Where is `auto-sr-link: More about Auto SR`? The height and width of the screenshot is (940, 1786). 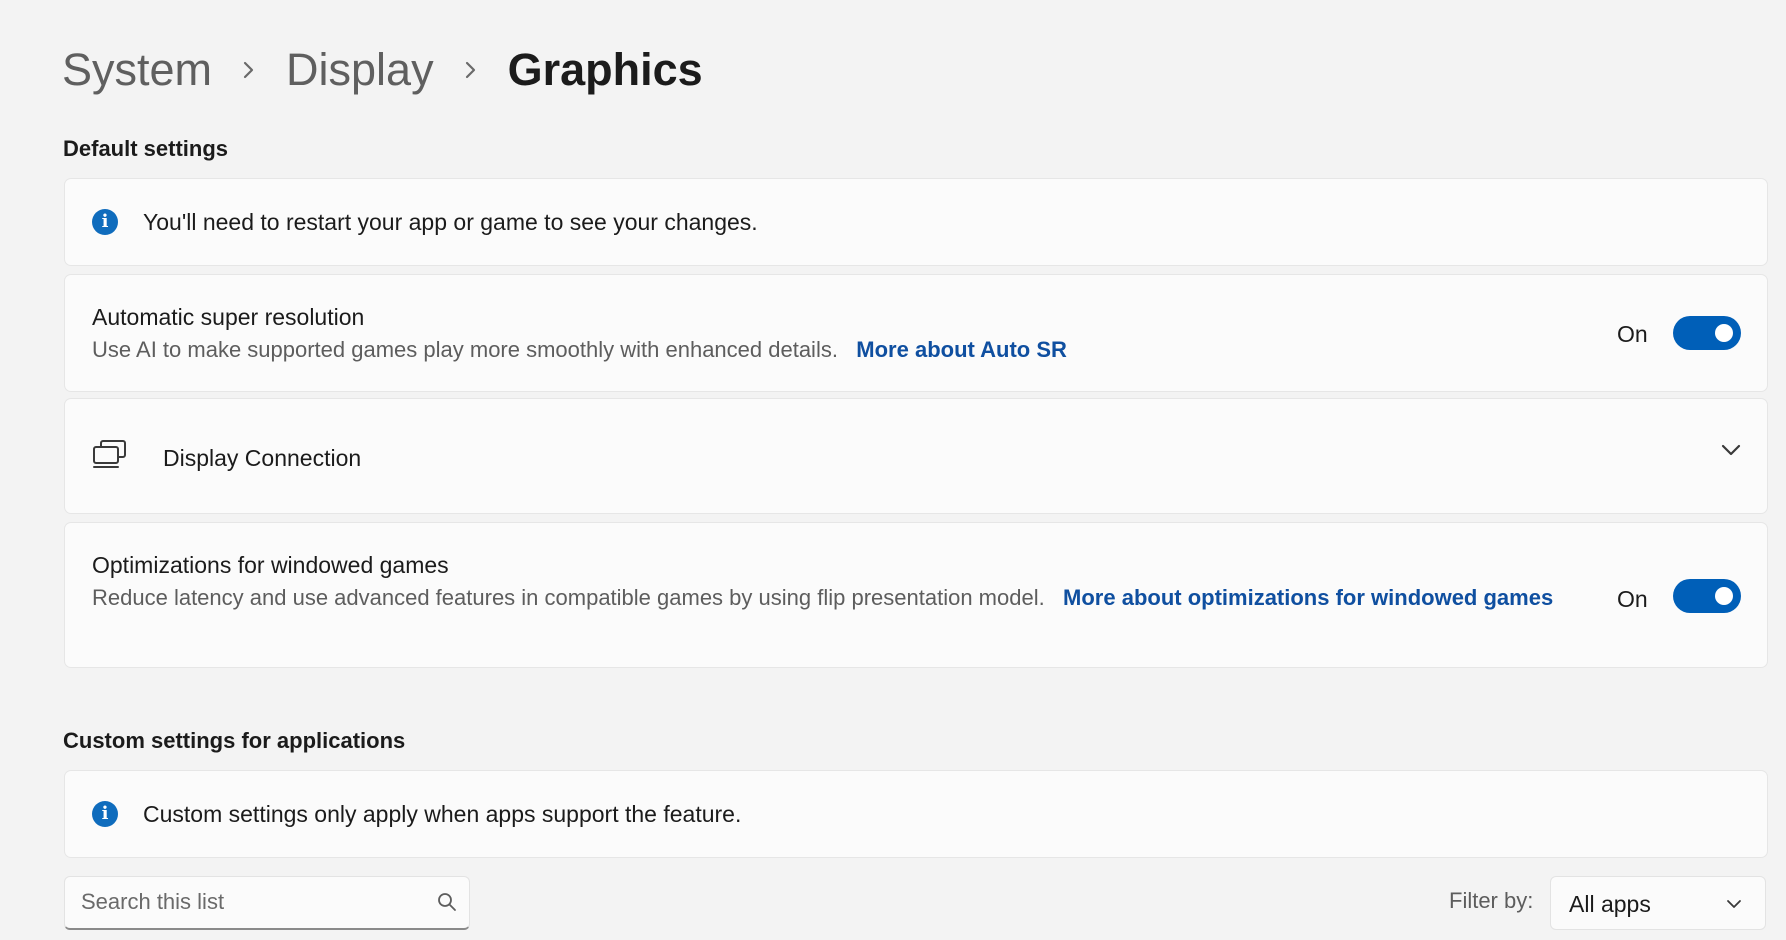
auto-sr-link: More about Auto SR is located at coordinates (961, 349).